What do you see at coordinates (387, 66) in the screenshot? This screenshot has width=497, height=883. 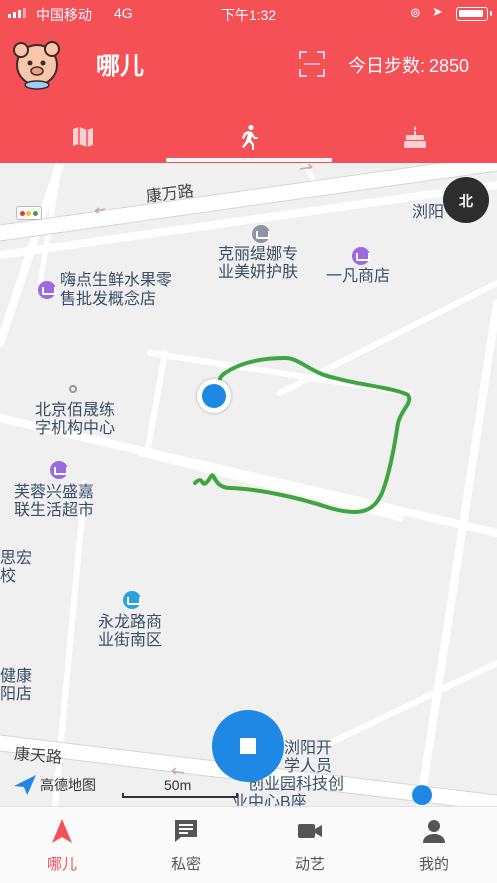 I see `steps-label: 今日步数:` at bounding box center [387, 66].